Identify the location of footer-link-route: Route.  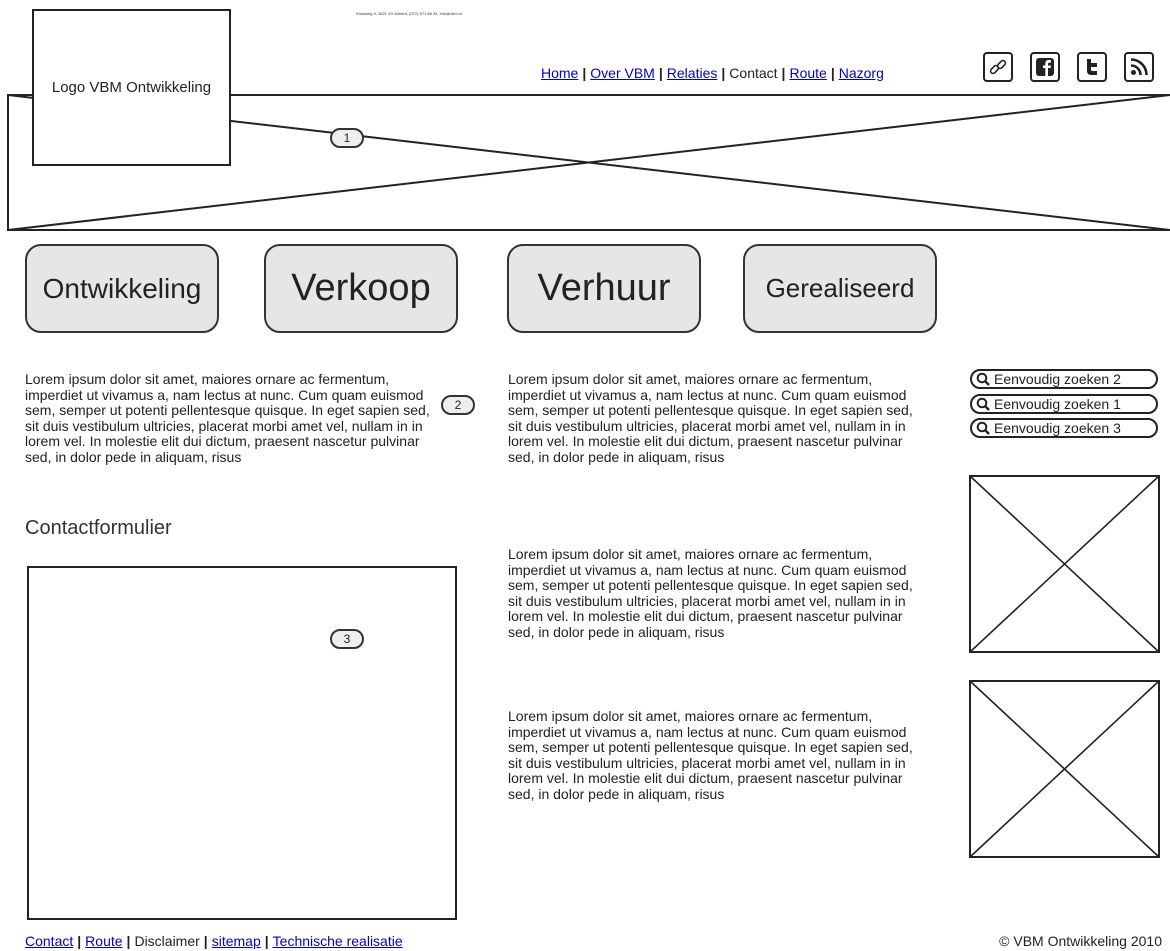
(103, 941).